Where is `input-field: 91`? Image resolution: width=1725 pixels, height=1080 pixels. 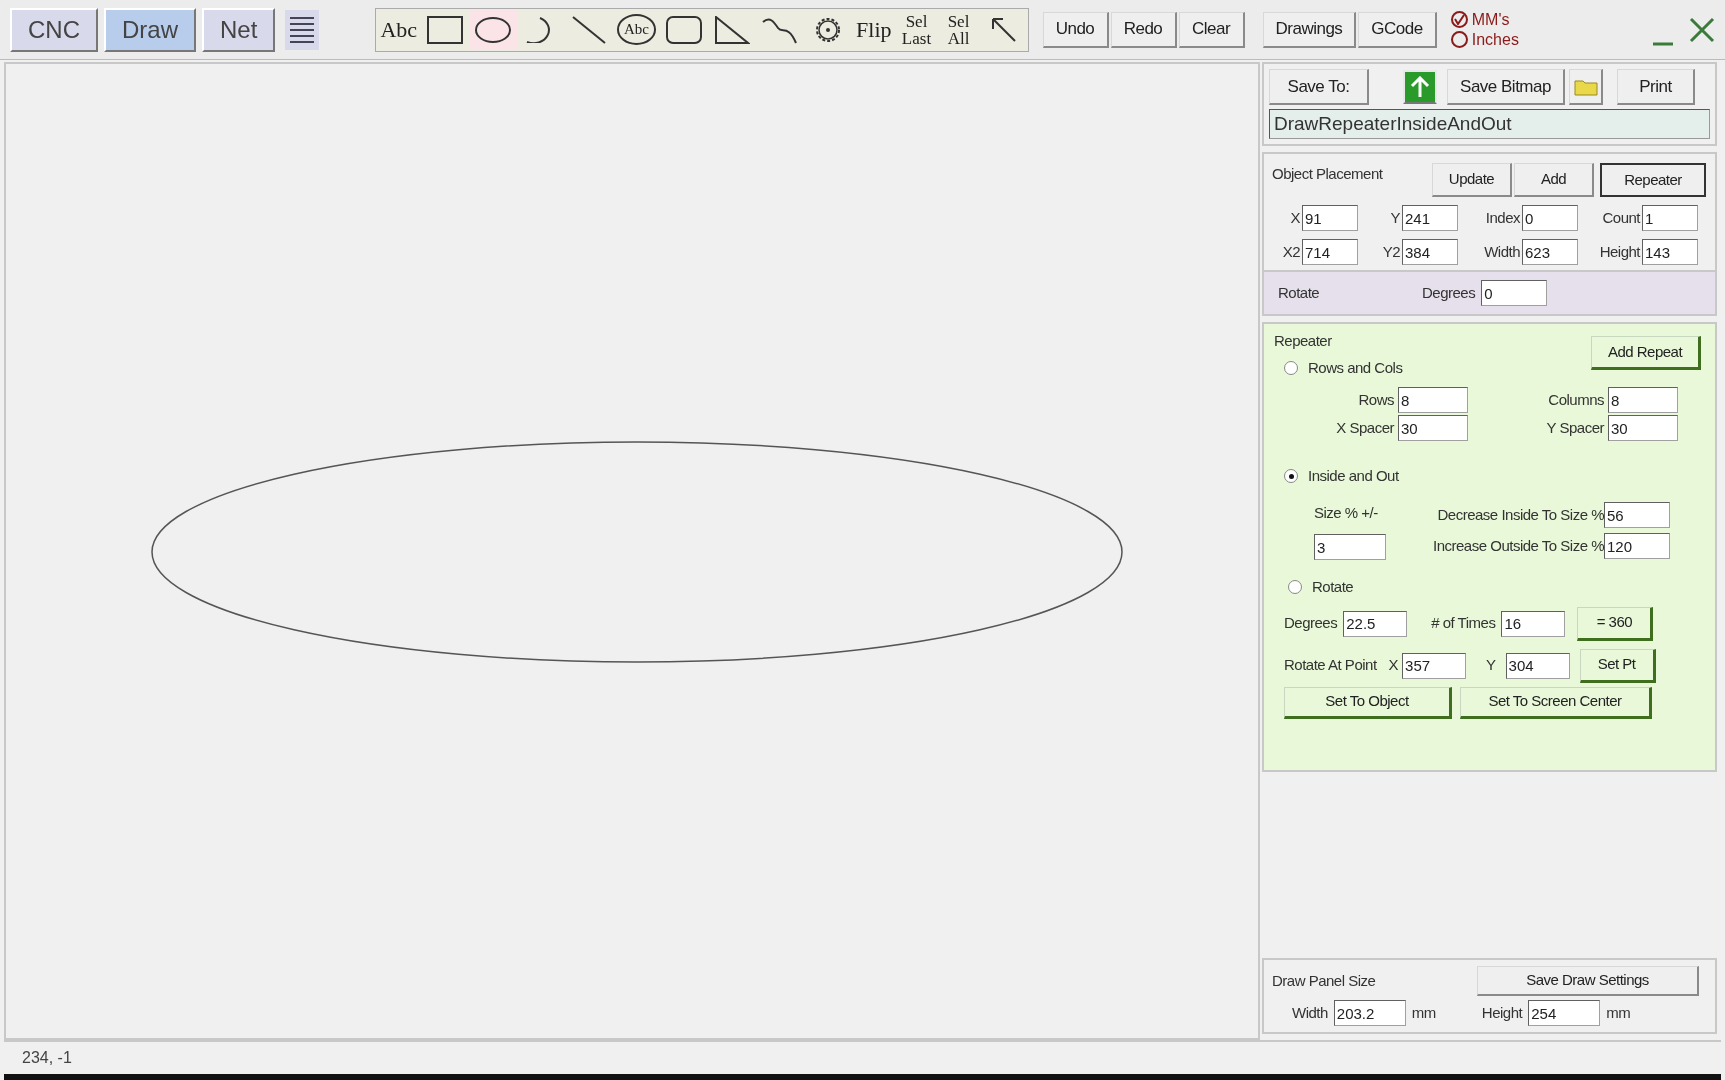 input-field: 91 is located at coordinates (1330, 218).